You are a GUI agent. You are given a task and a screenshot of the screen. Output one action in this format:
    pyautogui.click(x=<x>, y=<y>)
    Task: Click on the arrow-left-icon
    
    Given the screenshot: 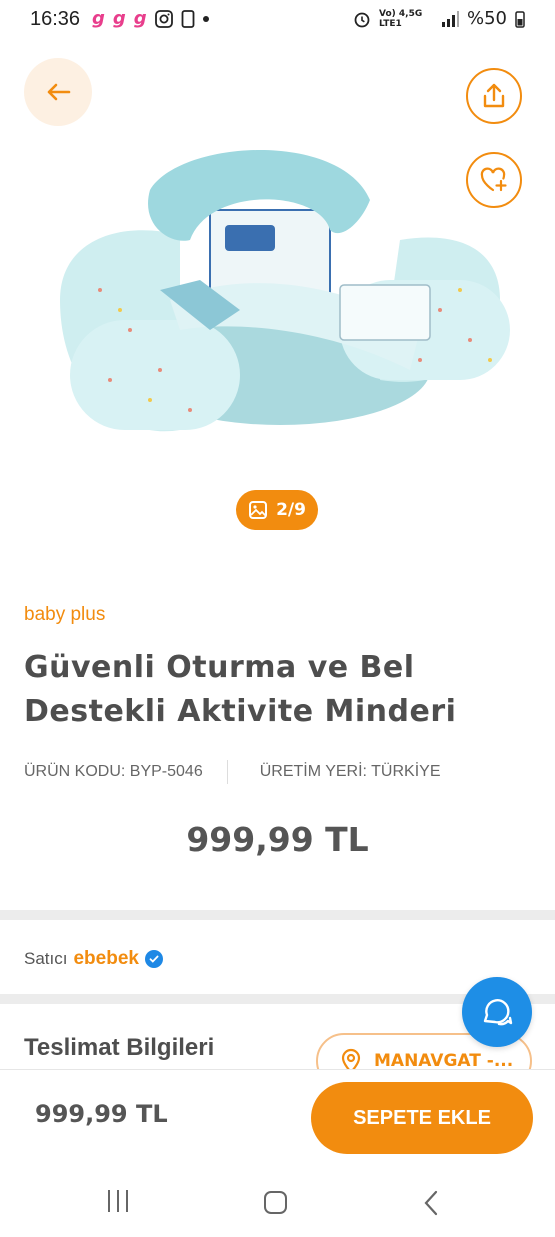 What is the action you would take?
    pyautogui.click(x=59, y=92)
    